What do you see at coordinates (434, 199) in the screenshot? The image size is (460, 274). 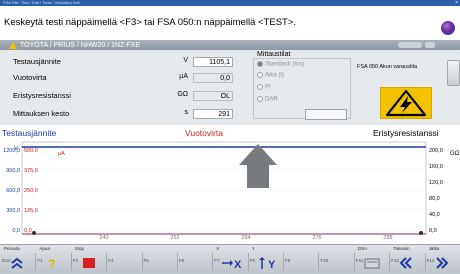 I see `y-right-tick-label: 80,0` at bounding box center [434, 199].